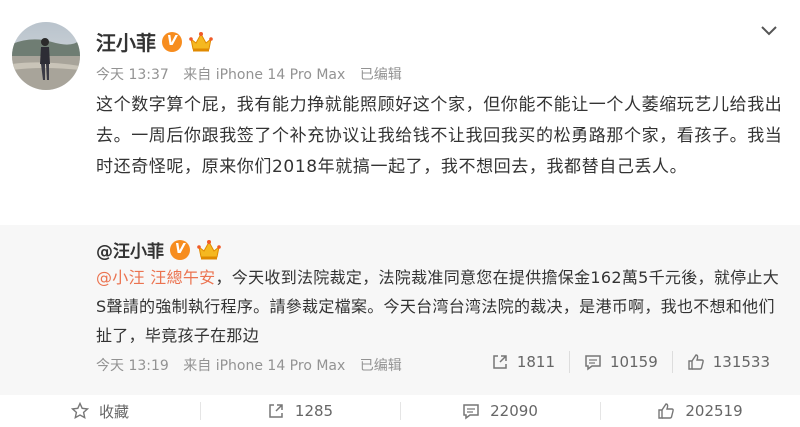  What do you see at coordinates (714, 411) in the screenshot?
I see `like-count: 202519` at bounding box center [714, 411].